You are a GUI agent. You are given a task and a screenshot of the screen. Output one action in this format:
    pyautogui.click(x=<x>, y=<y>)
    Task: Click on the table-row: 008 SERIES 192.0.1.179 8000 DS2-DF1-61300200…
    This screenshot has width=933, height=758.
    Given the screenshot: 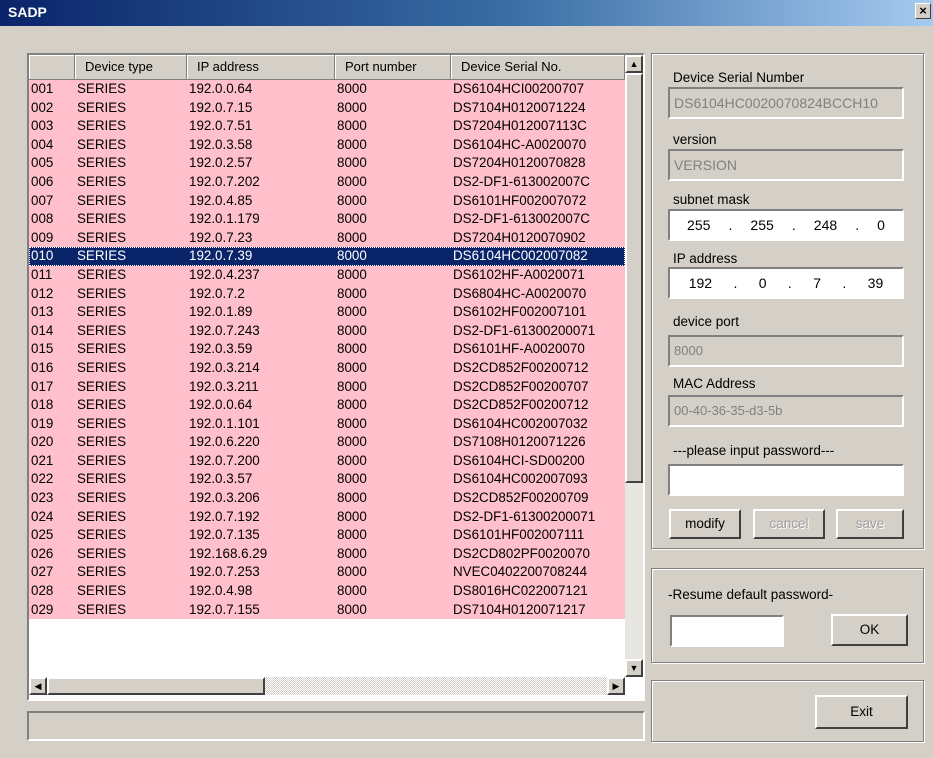 What is the action you would take?
    pyautogui.click(x=327, y=219)
    